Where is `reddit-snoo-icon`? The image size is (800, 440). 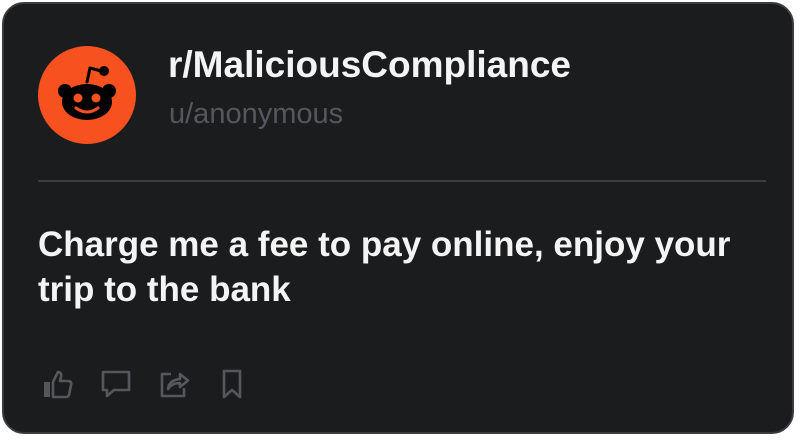
reddit-snoo-icon is located at coordinates (87, 93).